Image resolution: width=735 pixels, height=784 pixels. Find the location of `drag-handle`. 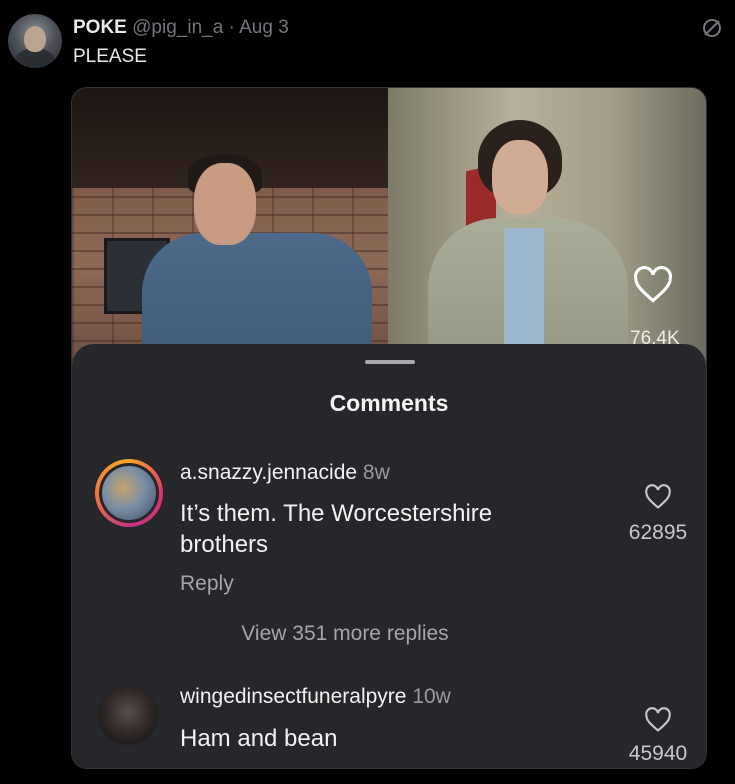

drag-handle is located at coordinates (390, 362).